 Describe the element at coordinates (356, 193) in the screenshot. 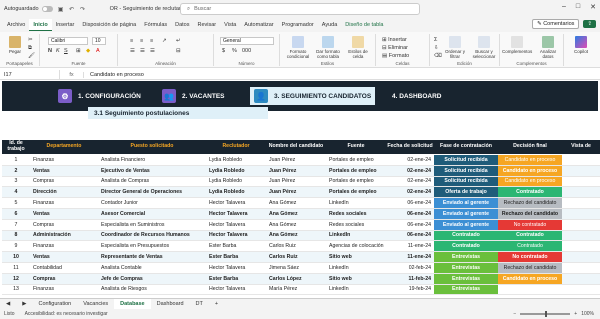

I see `cell-fuente: Portales de empleo` at that location.